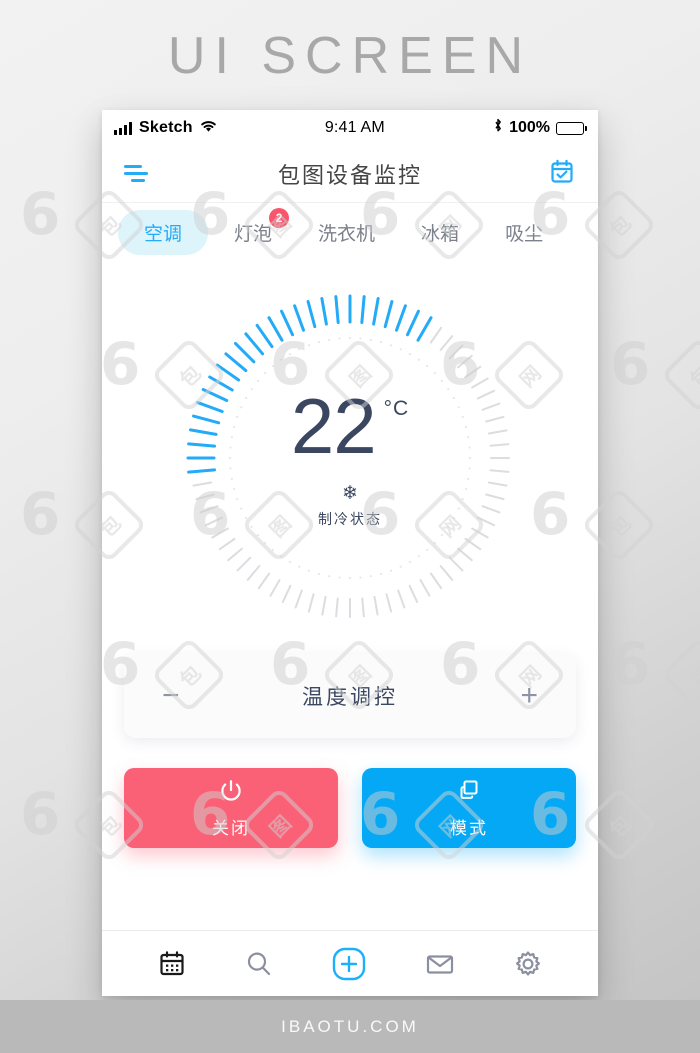 This screenshot has width=700, height=1053. What do you see at coordinates (529, 127) in the screenshot?
I see `battery-percent: 100%` at bounding box center [529, 127].